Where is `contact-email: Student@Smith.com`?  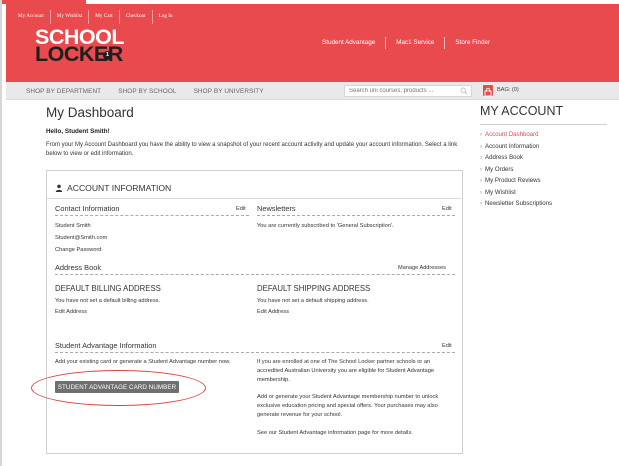
contact-email: Student@Smith.com is located at coordinates (81, 238).